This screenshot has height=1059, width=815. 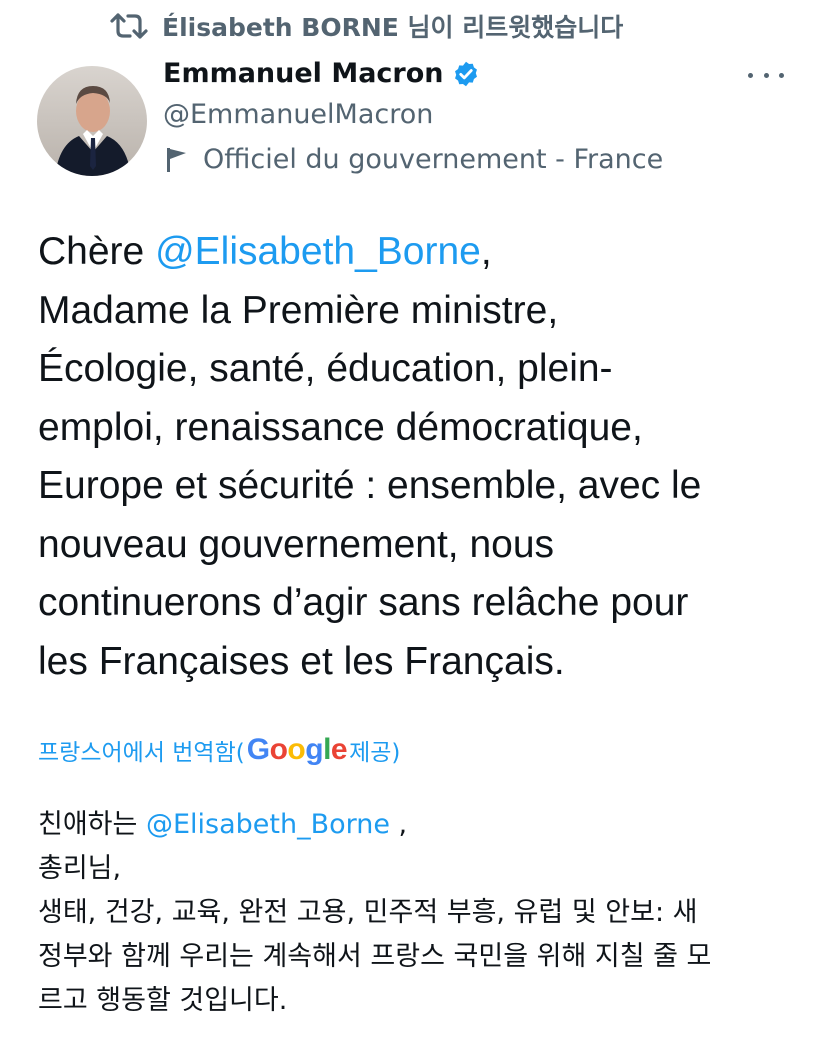 I want to click on avatar, so click(x=92, y=121).